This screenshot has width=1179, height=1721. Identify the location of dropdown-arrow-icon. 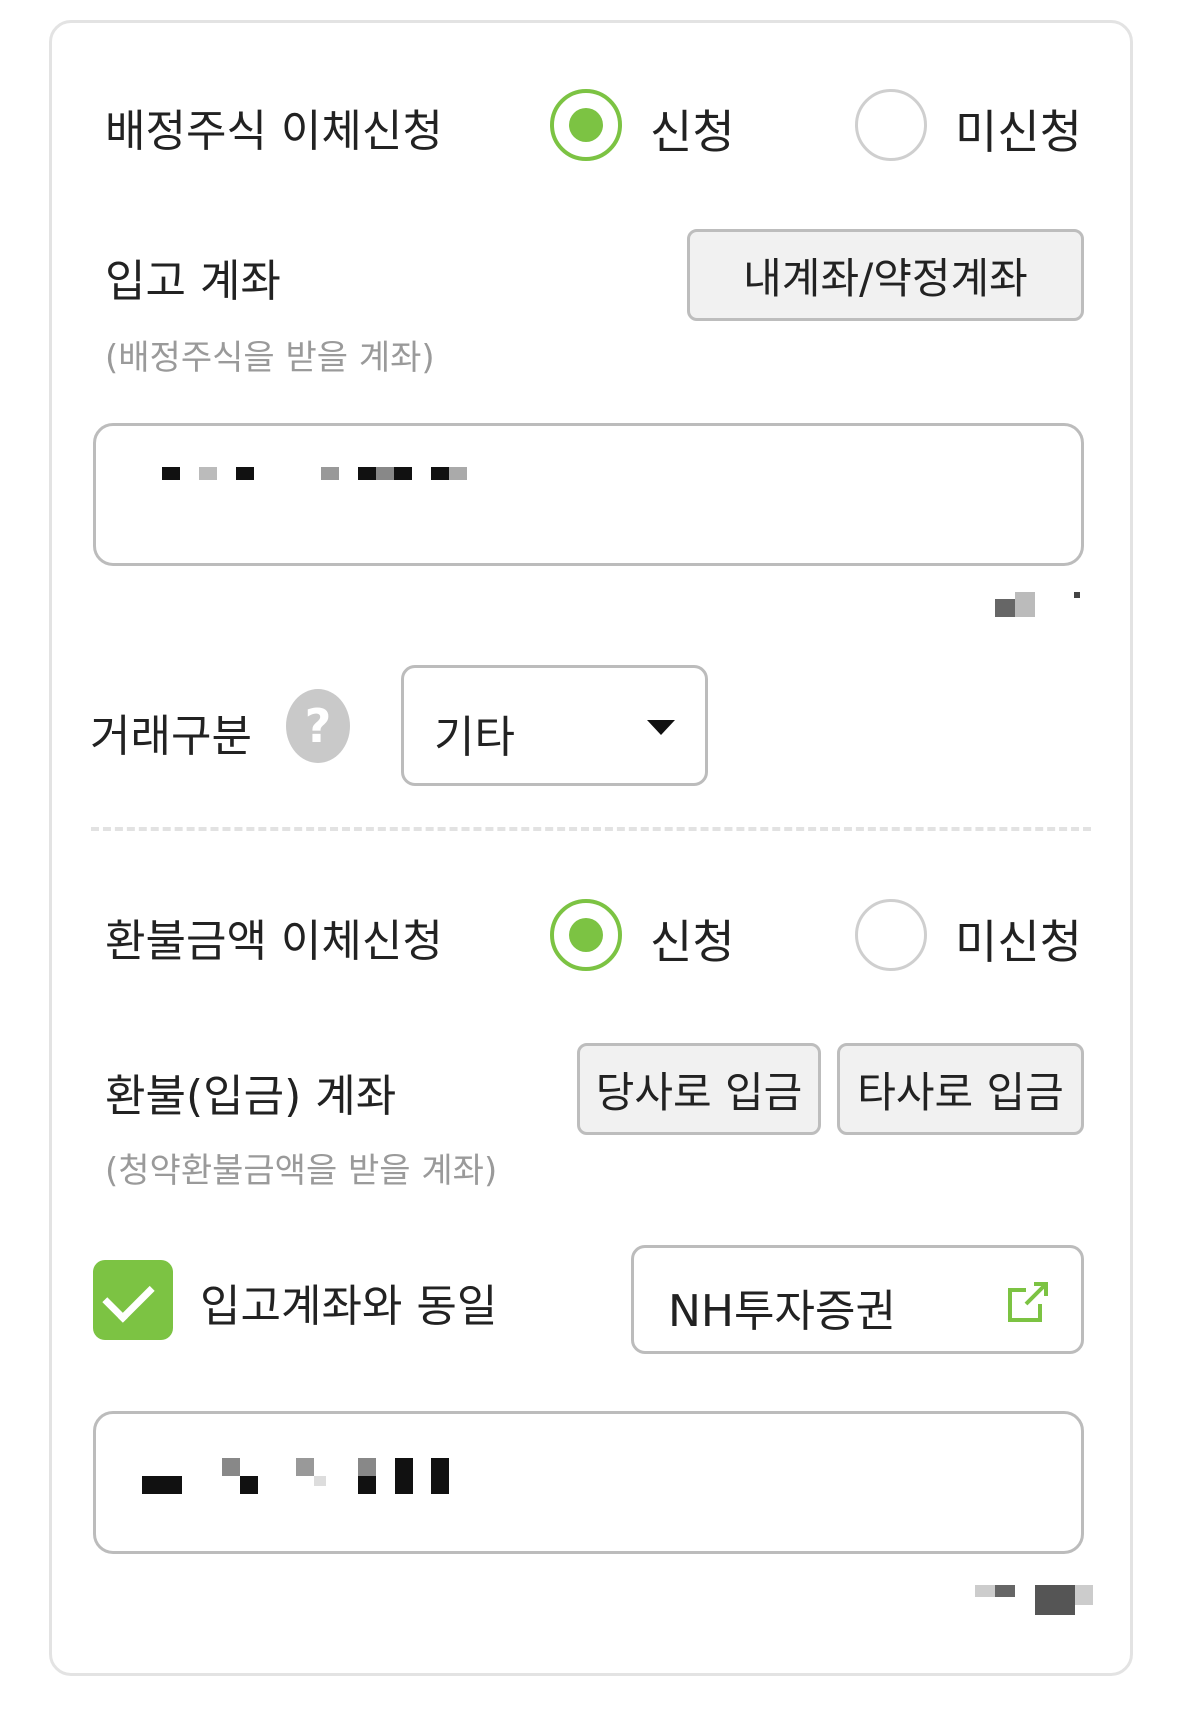
(661, 727).